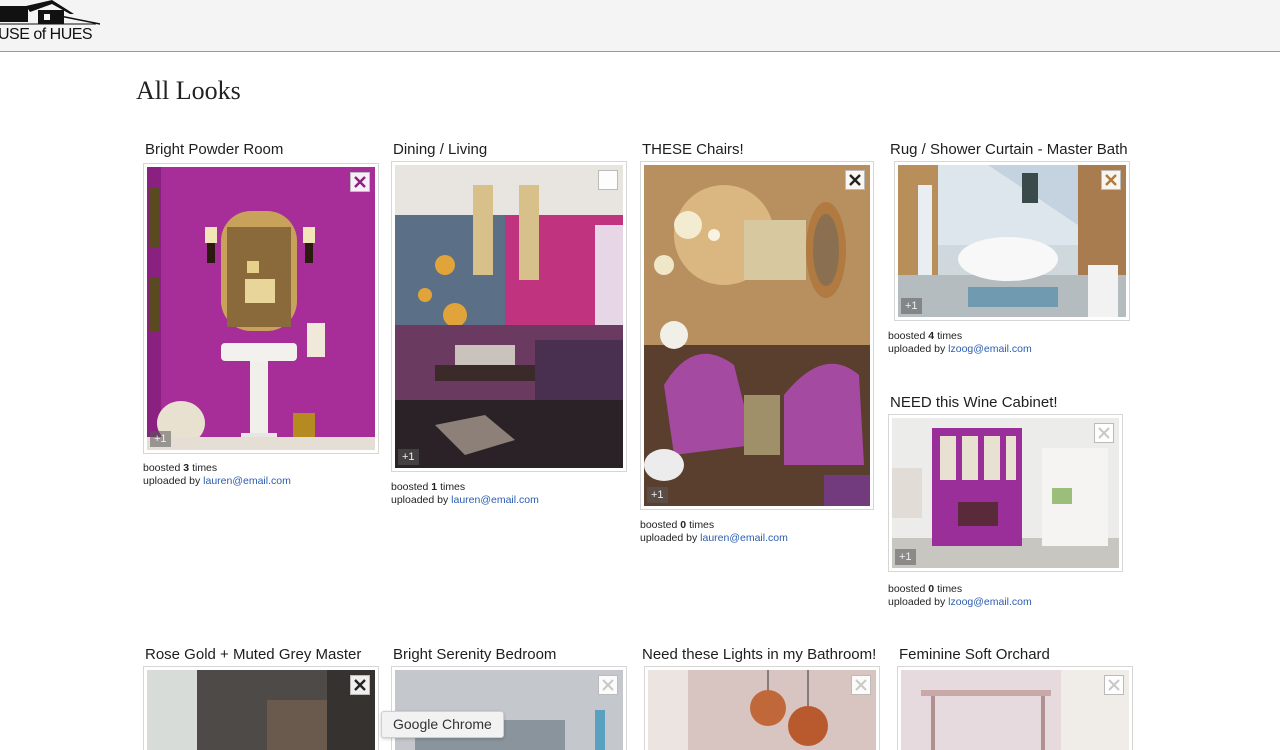 The image size is (1280, 750). What do you see at coordinates (974, 654) in the screenshot?
I see `look-title: Feminine Soft Orchard` at bounding box center [974, 654].